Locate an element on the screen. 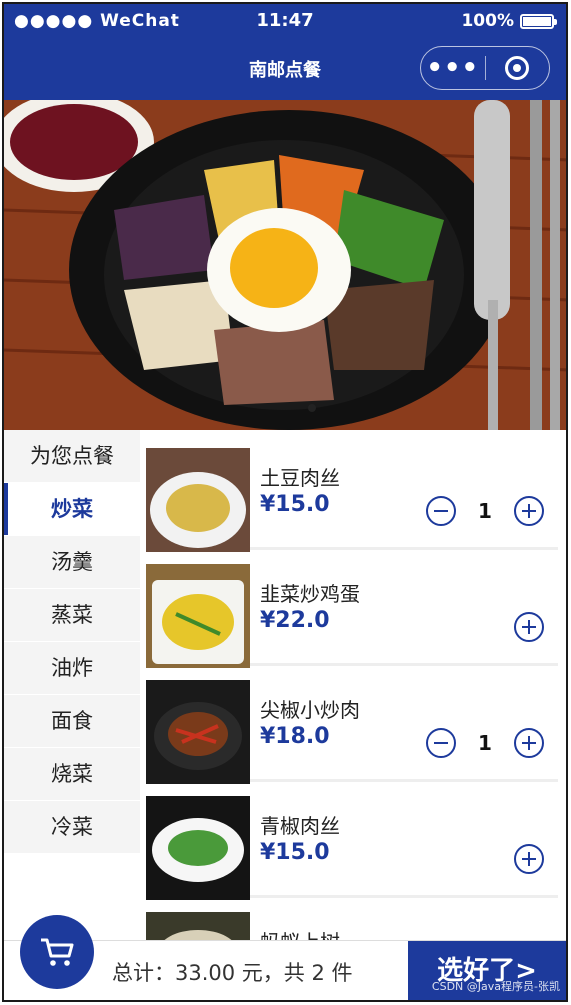 This screenshot has width=571, height=1005. list-item: 青椒肉丝 ¥15.0 is located at coordinates (352, 846).